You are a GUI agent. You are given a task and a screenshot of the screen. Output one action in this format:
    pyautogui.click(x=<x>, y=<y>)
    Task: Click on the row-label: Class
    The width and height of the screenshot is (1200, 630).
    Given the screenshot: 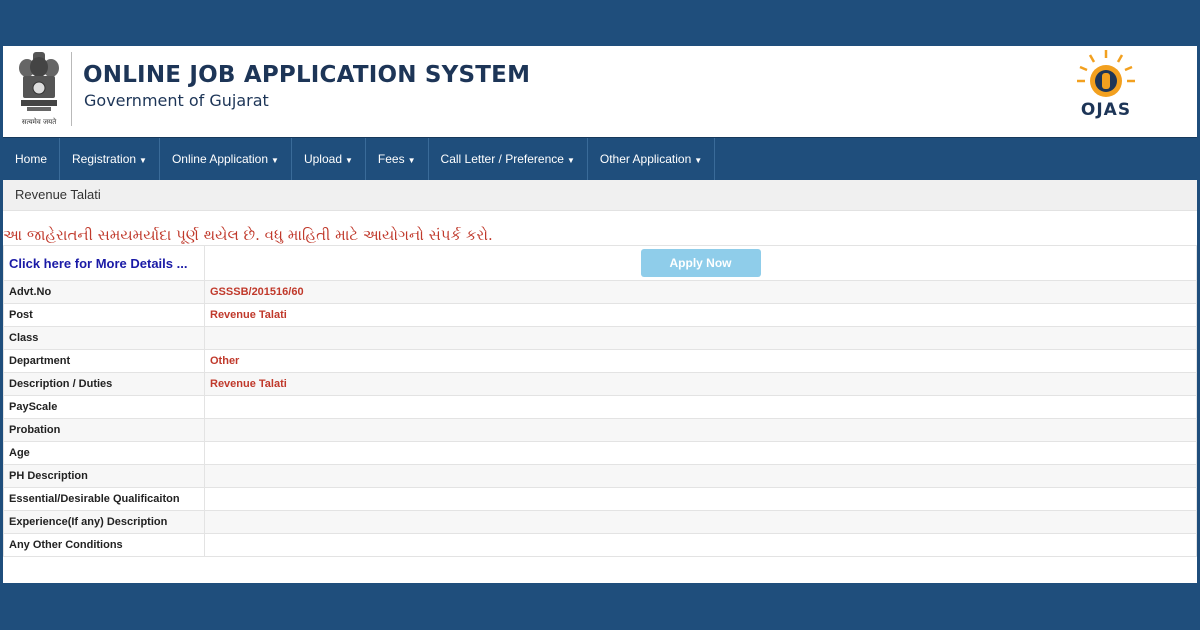 What is the action you would take?
    pyautogui.click(x=104, y=338)
    